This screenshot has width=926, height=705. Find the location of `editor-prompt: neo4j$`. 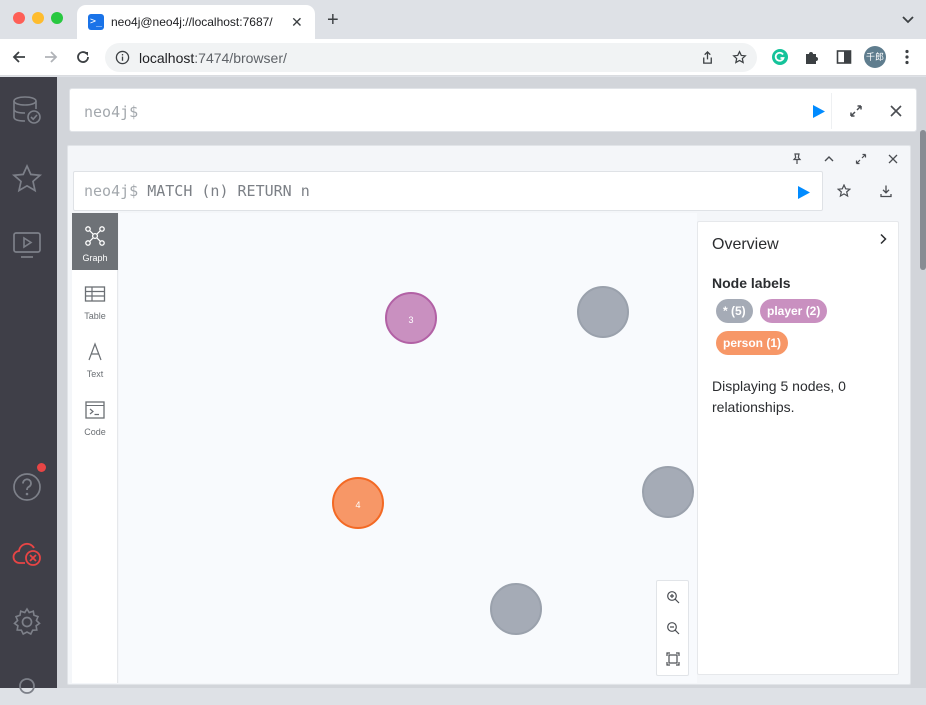

editor-prompt: neo4j$ is located at coordinates (111, 112).